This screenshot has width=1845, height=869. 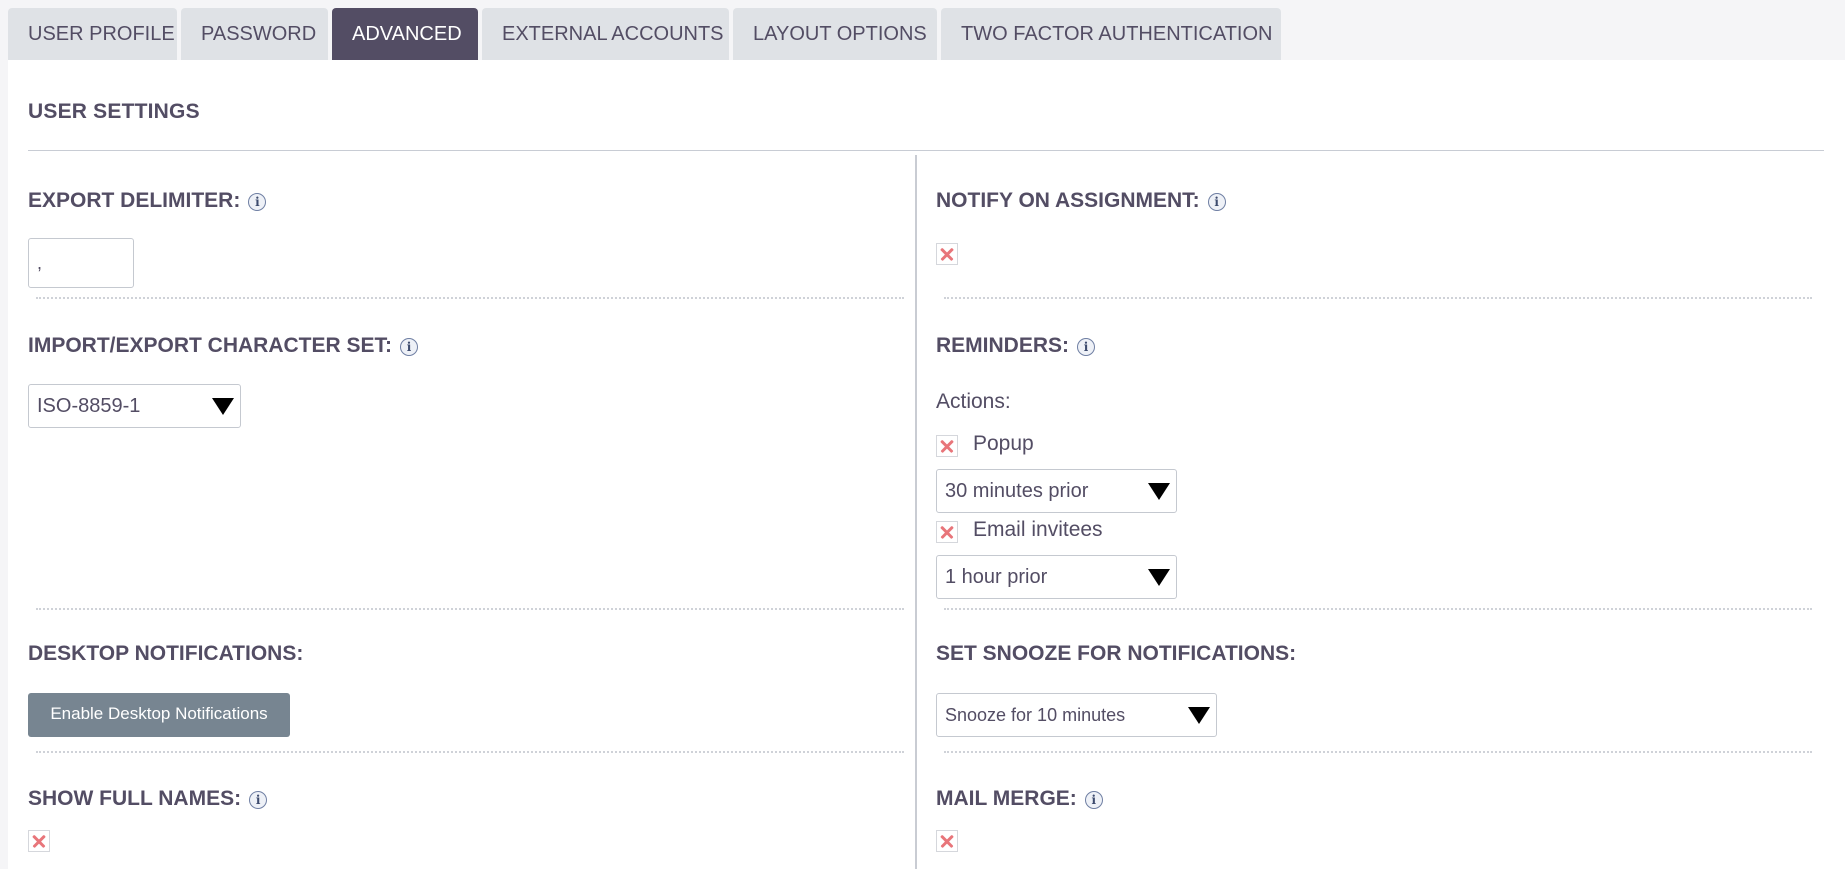 What do you see at coordinates (254, 34) in the screenshot?
I see `tab-password: PASSWORD` at bounding box center [254, 34].